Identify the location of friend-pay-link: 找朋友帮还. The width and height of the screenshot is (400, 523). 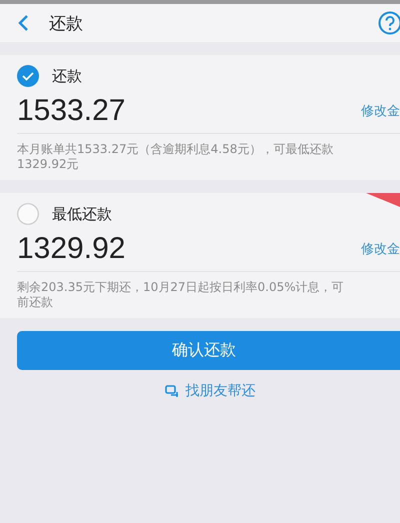
(210, 391).